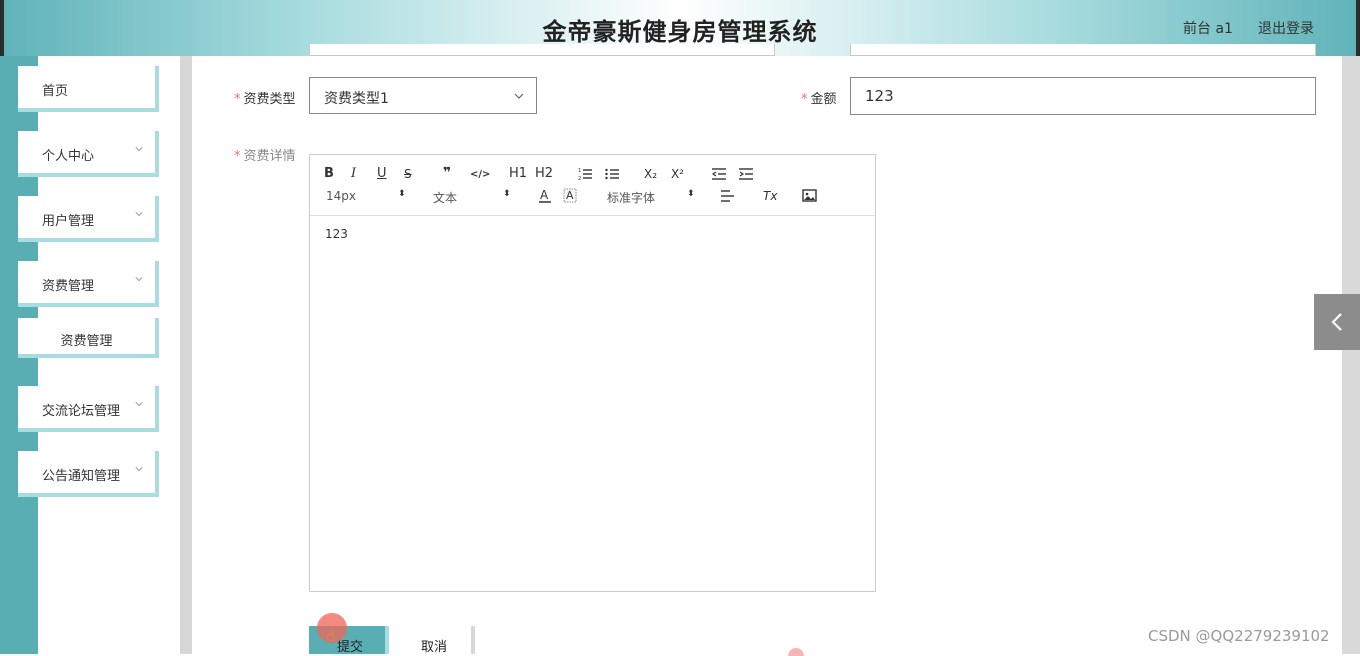  Describe the element at coordinates (579, 178) in the screenshot. I see `svg-text: 2` at that location.